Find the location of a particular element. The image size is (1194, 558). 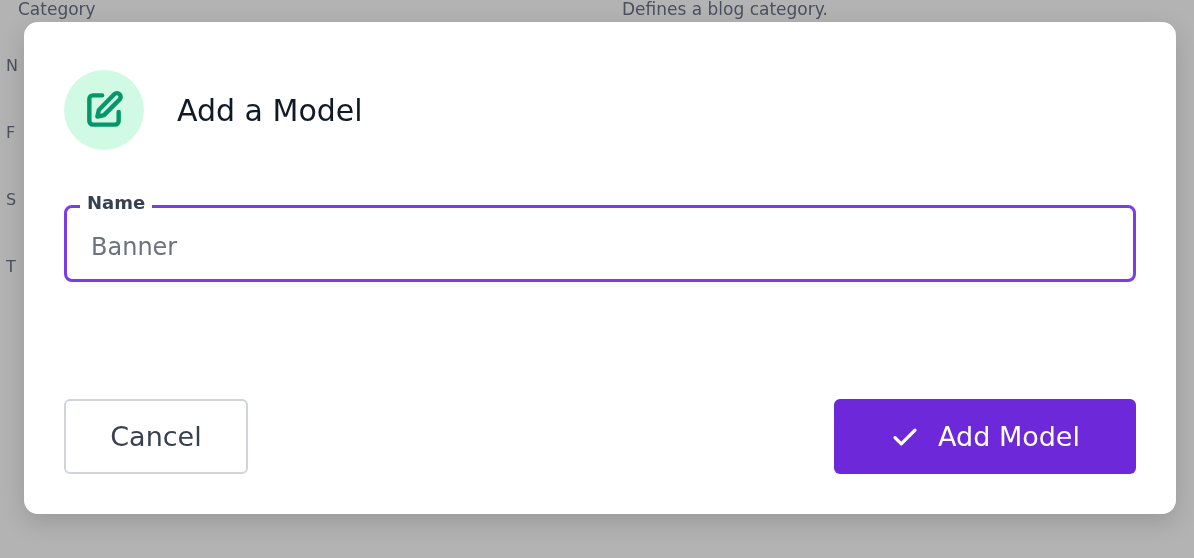

cancel-button: Cancel is located at coordinates (156, 436).